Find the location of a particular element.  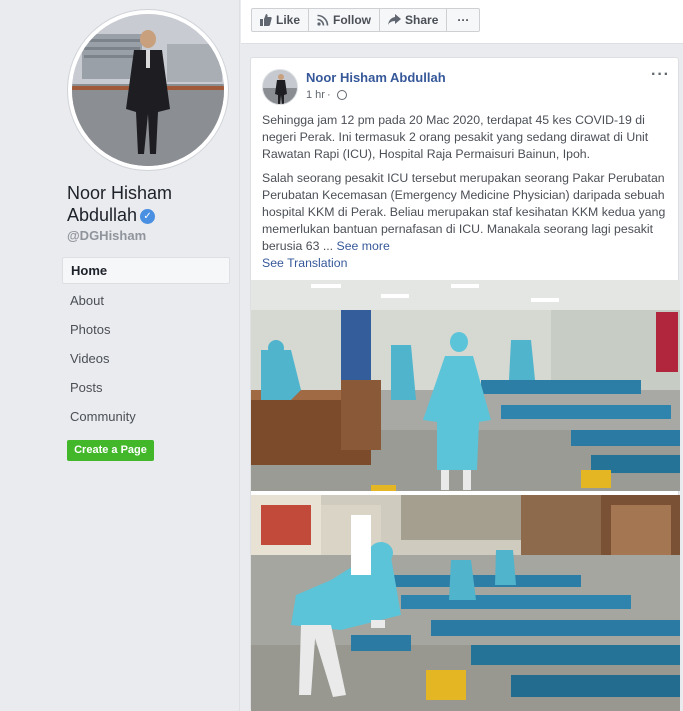

more-actions-button: ··· is located at coordinates (463, 20).